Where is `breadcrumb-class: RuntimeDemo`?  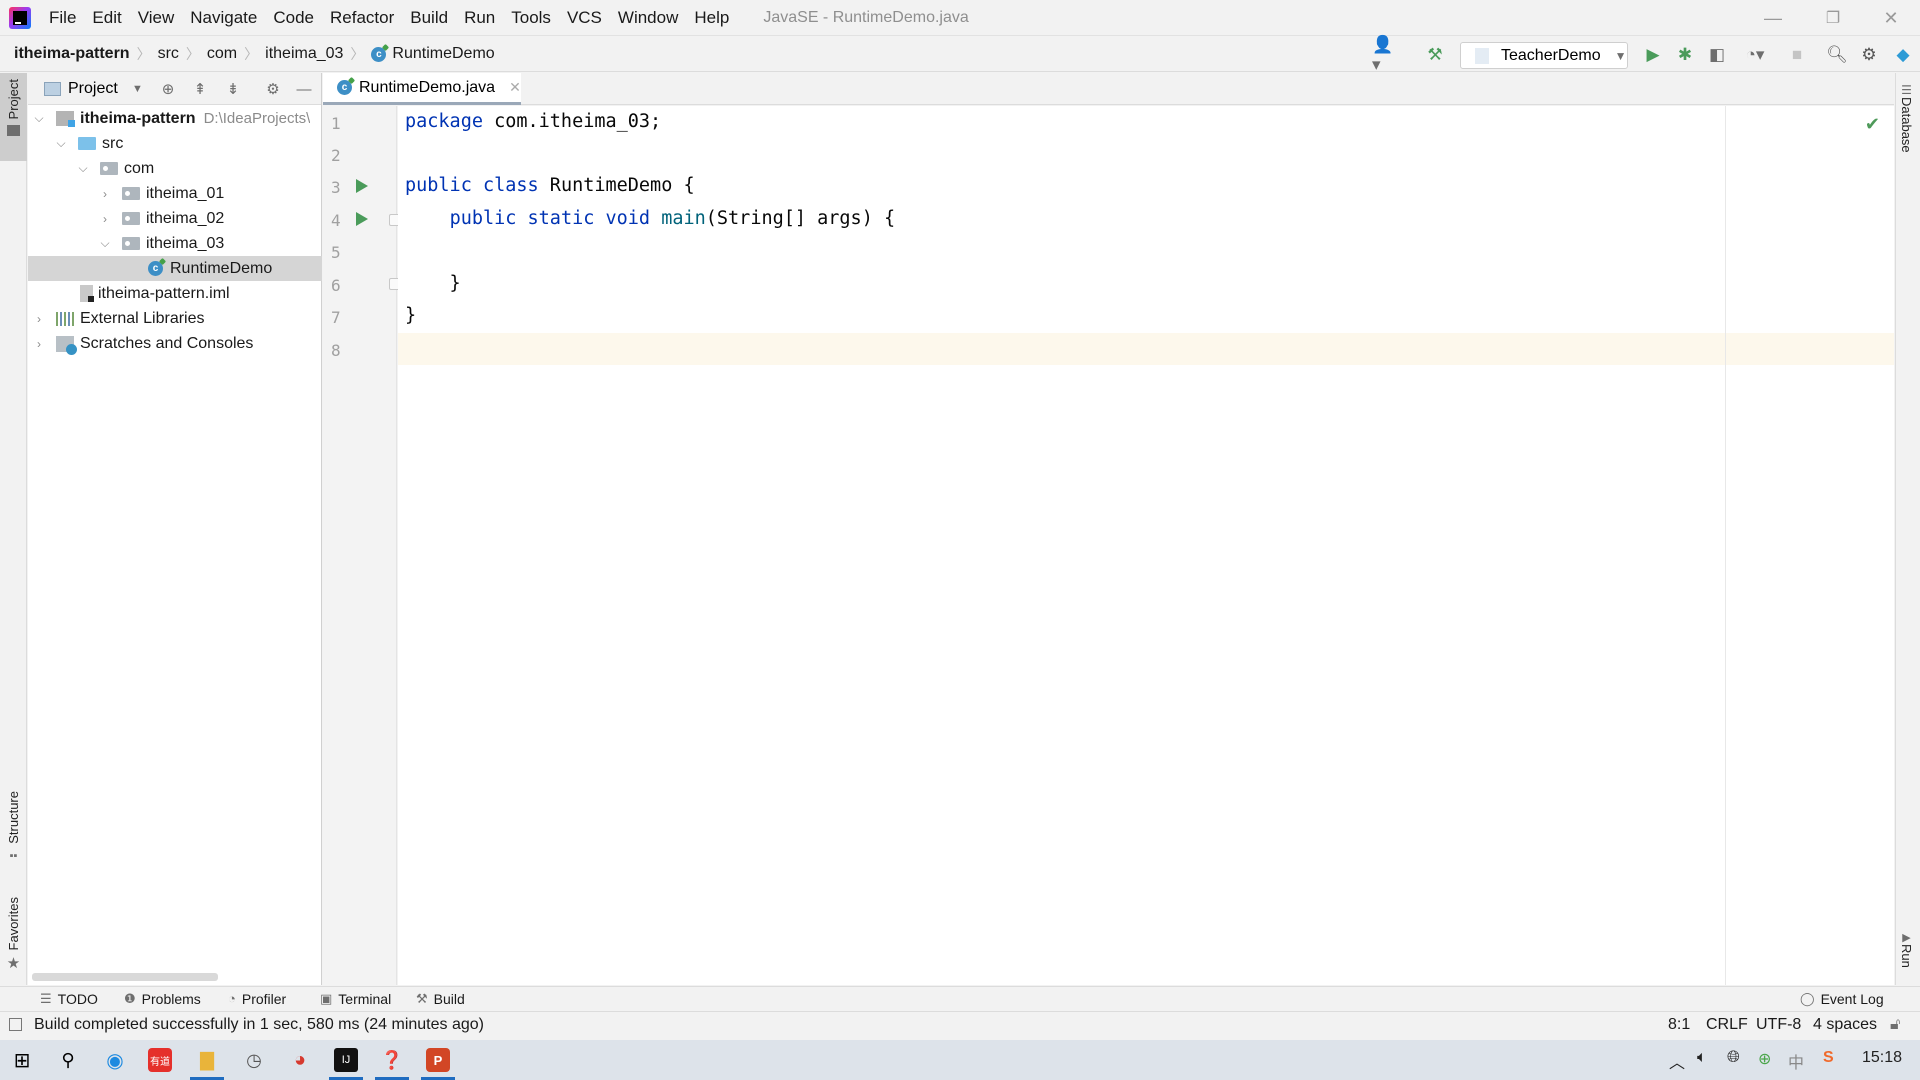
breadcrumb-class: RuntimeDemo is located at coordinates (443, 54).